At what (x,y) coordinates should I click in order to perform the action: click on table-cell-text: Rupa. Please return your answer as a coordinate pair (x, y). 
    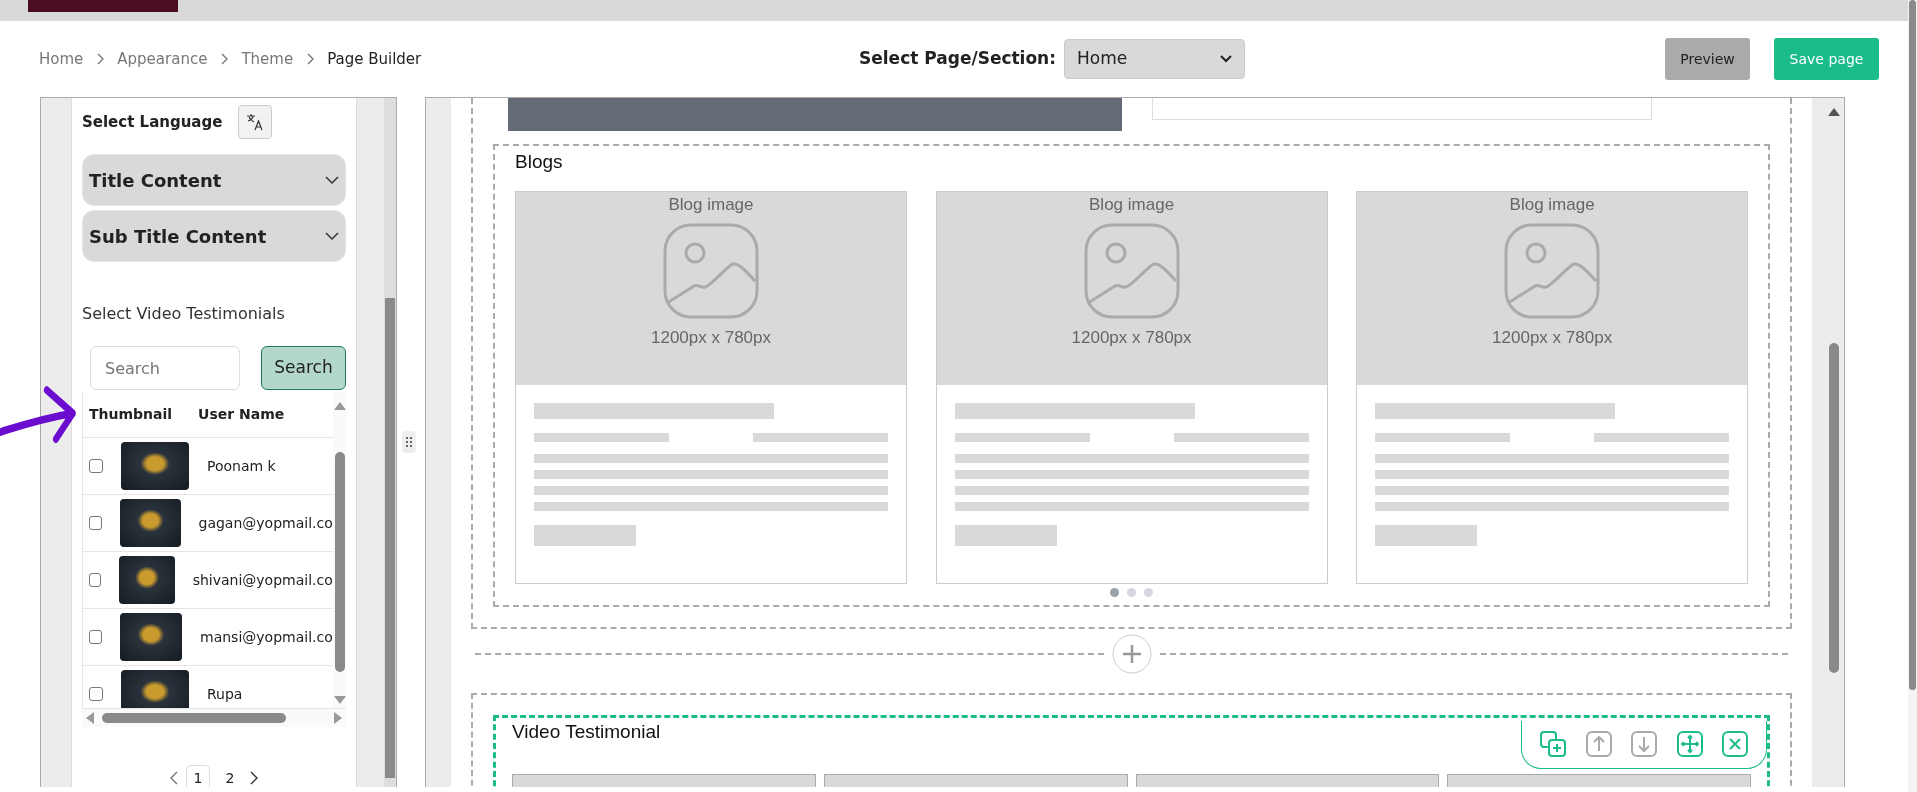
    Looking at the image, I should click on (225, 694).